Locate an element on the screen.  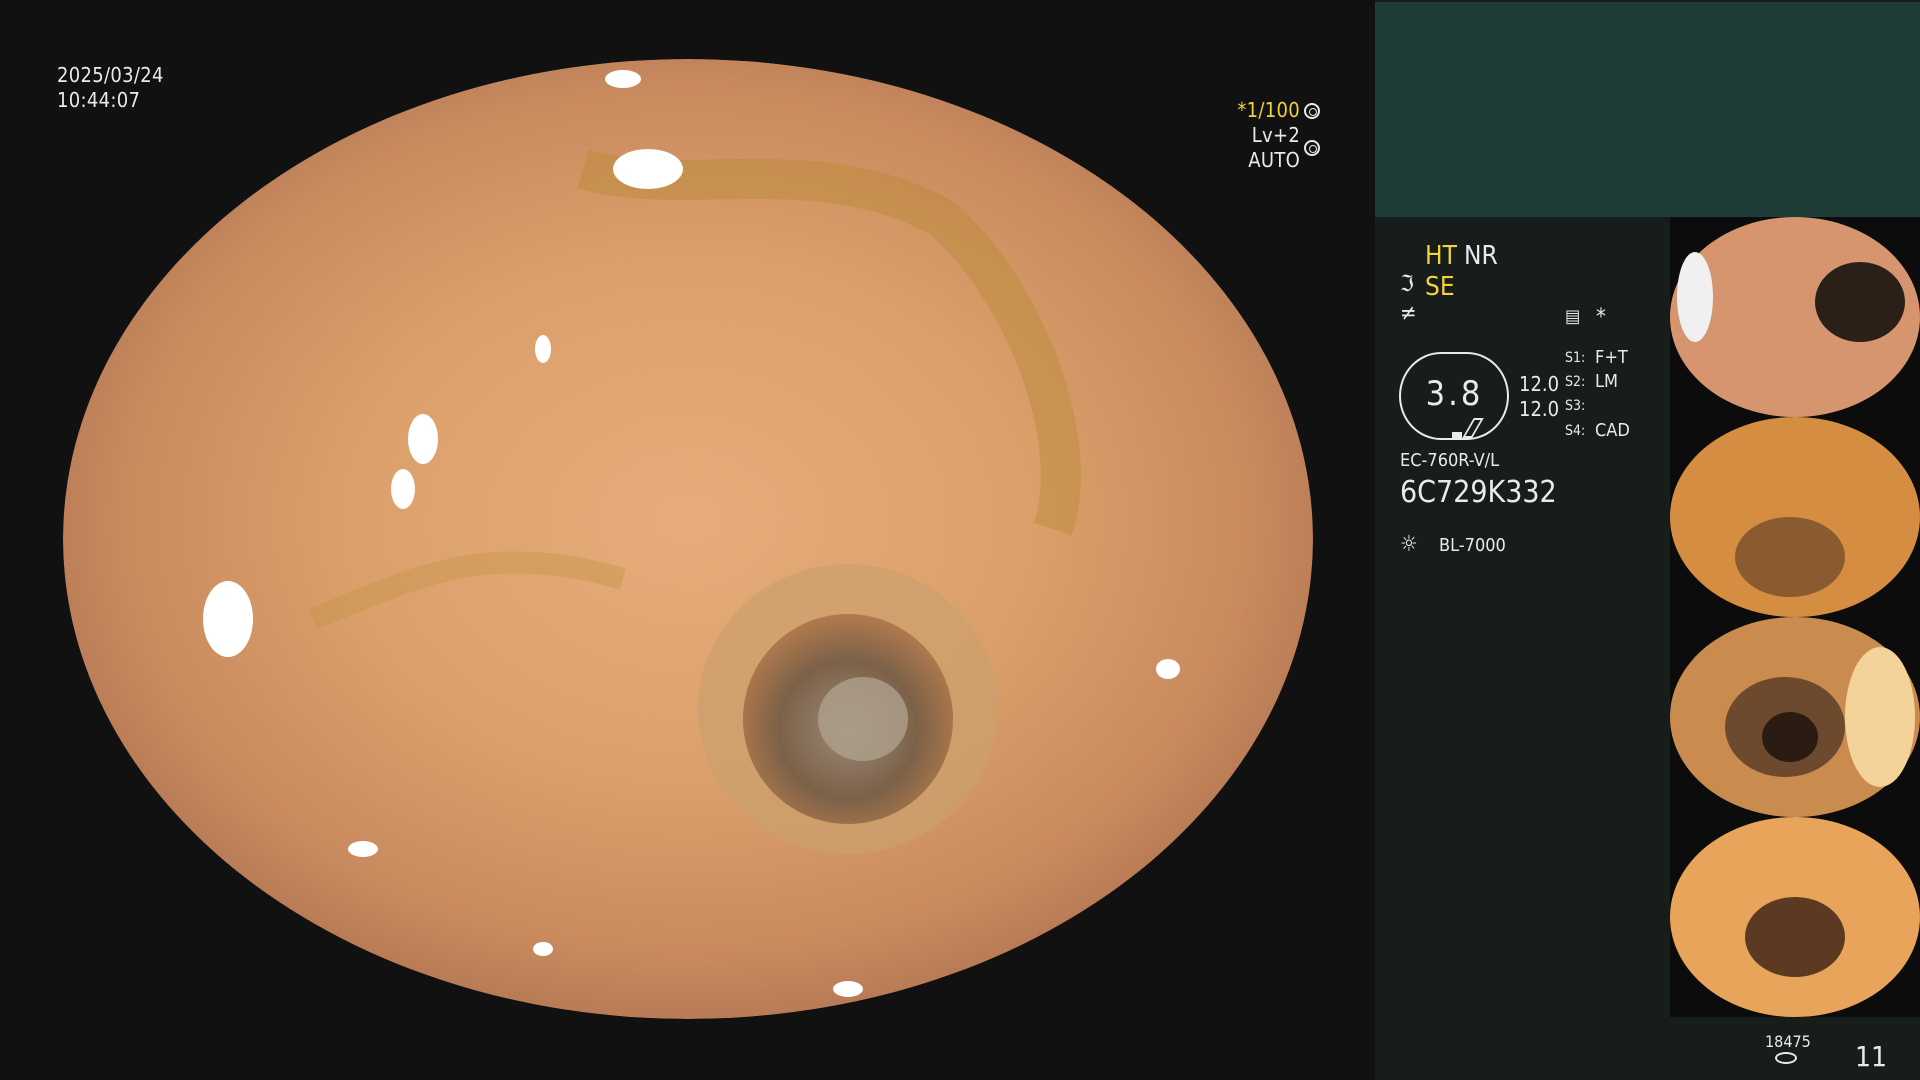
s3-label: S3: is located at coordinates (1575, 406).